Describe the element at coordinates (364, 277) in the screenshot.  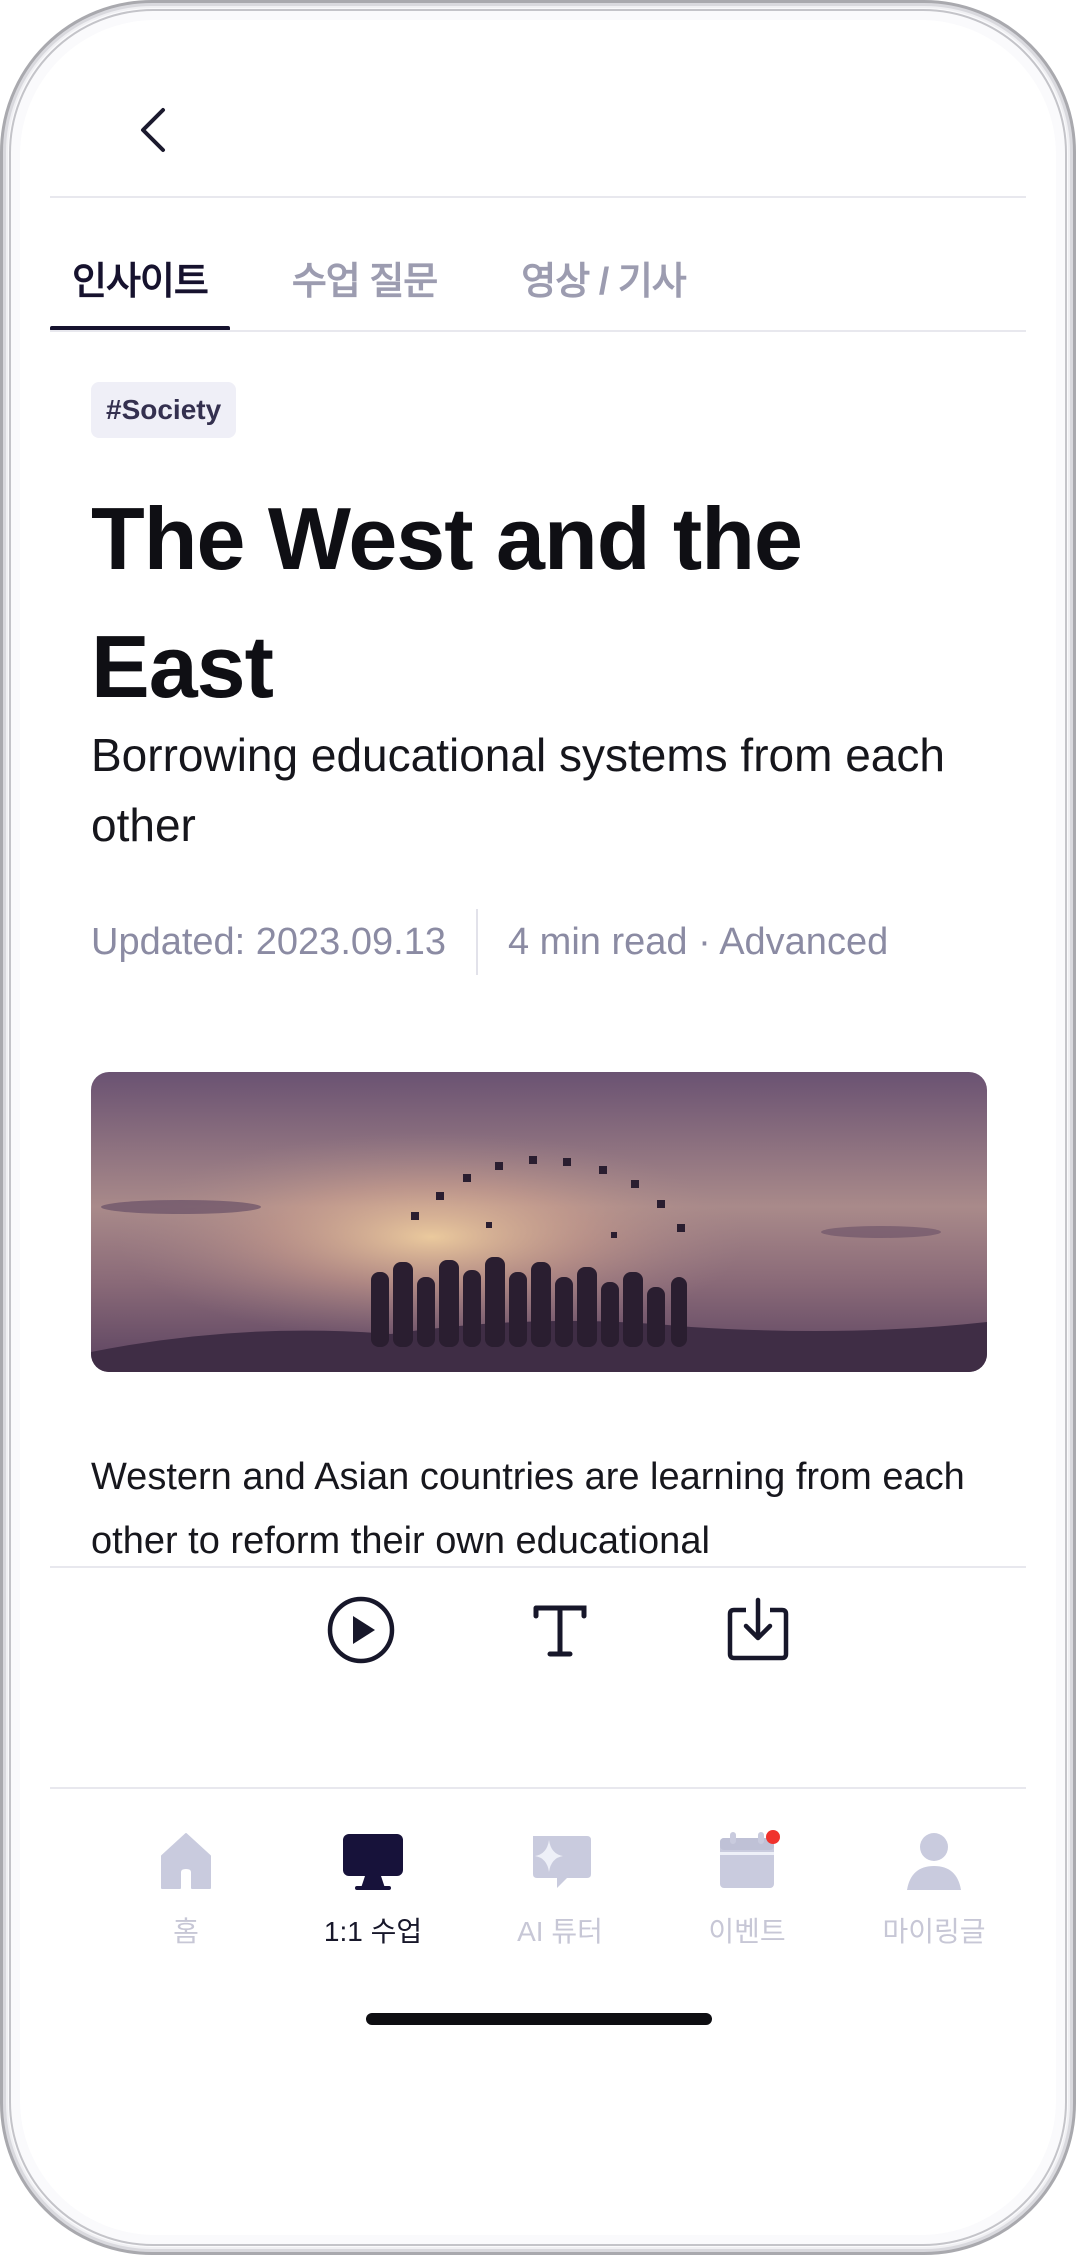
I see `tab-class-questions: 수업 질문` at that location.